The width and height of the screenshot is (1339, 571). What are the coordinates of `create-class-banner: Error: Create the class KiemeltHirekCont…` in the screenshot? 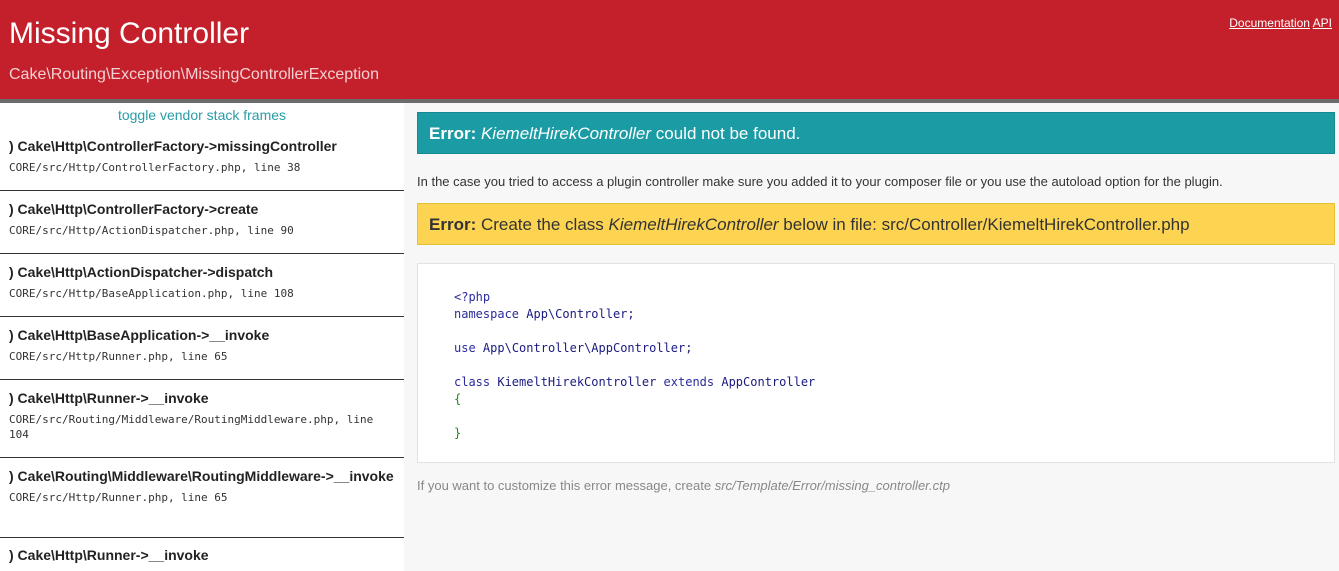 It's located at (876, 224).